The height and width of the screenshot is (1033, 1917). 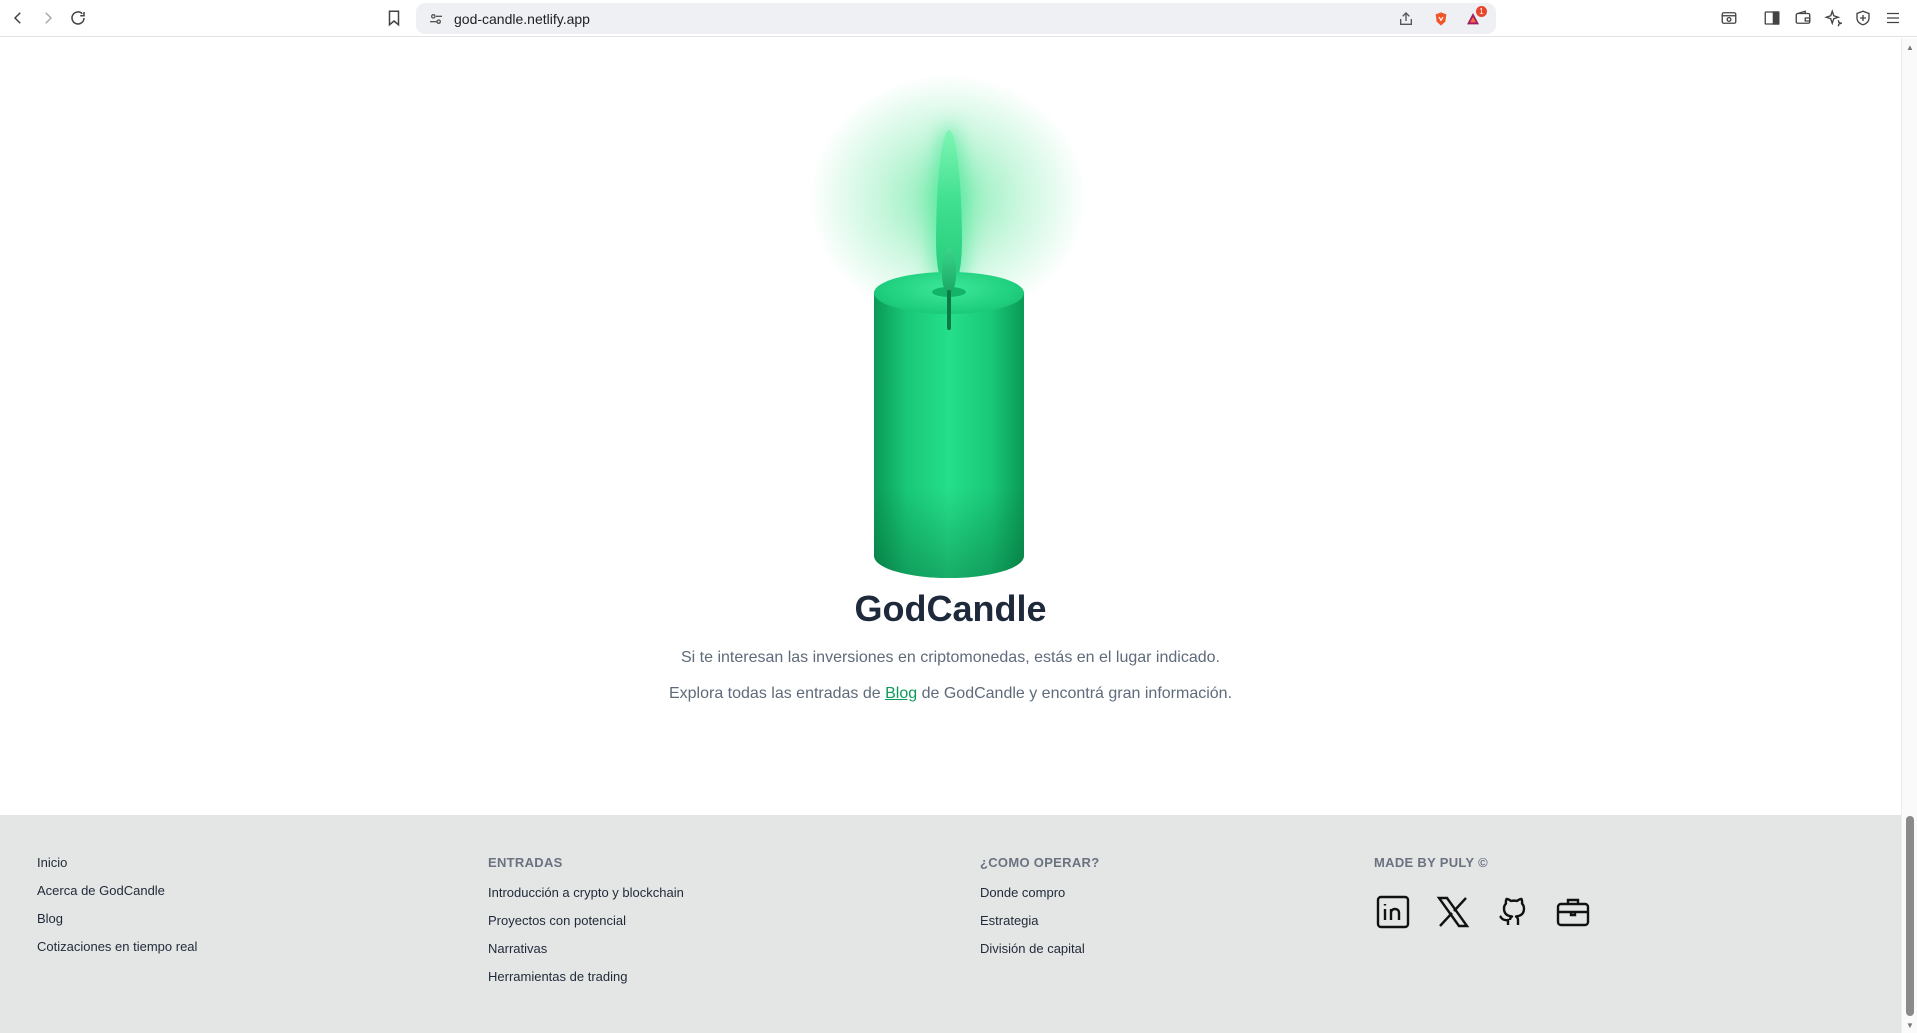 I want to click on browser-toolbar: god-candle.netlify.app 1, so click(x=958, y=18).